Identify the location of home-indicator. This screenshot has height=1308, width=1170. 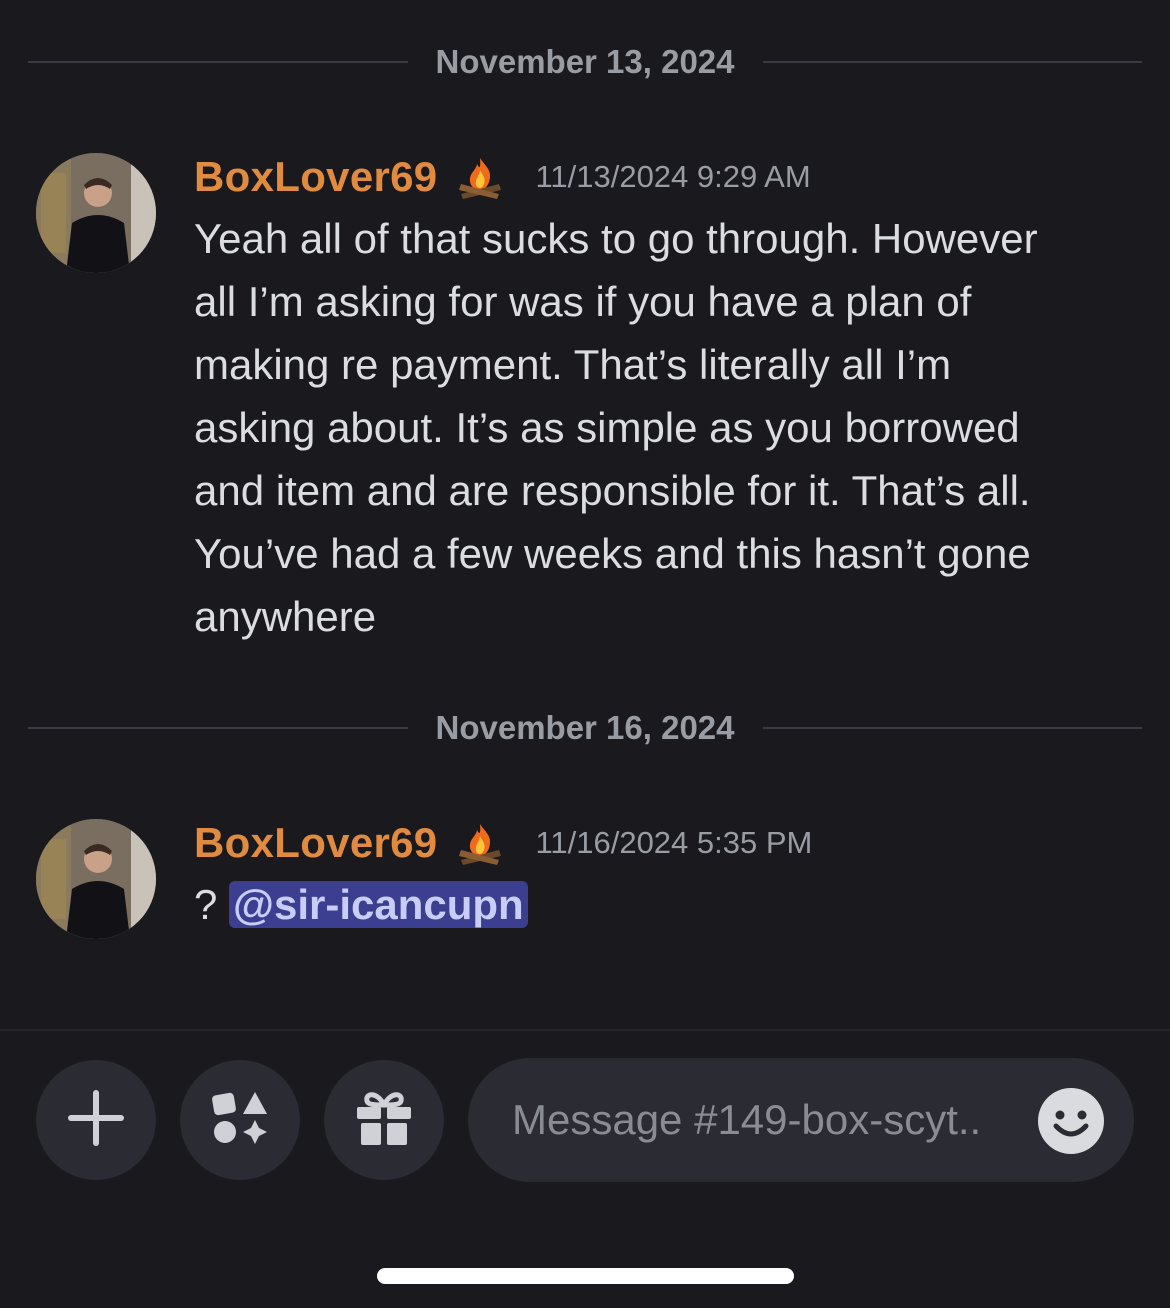
(585, 1276).